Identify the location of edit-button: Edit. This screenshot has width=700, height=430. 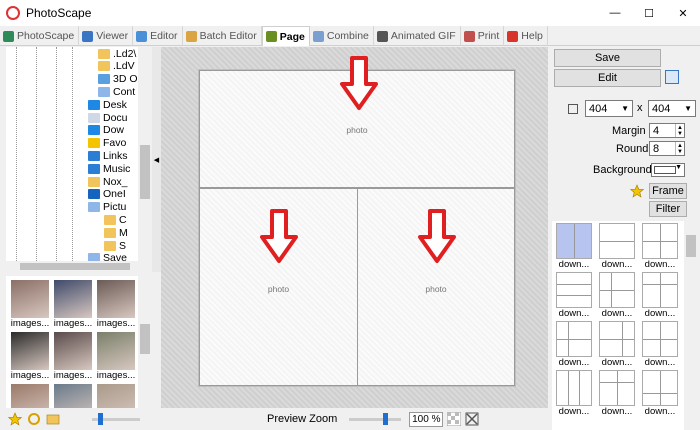
(607, 78).